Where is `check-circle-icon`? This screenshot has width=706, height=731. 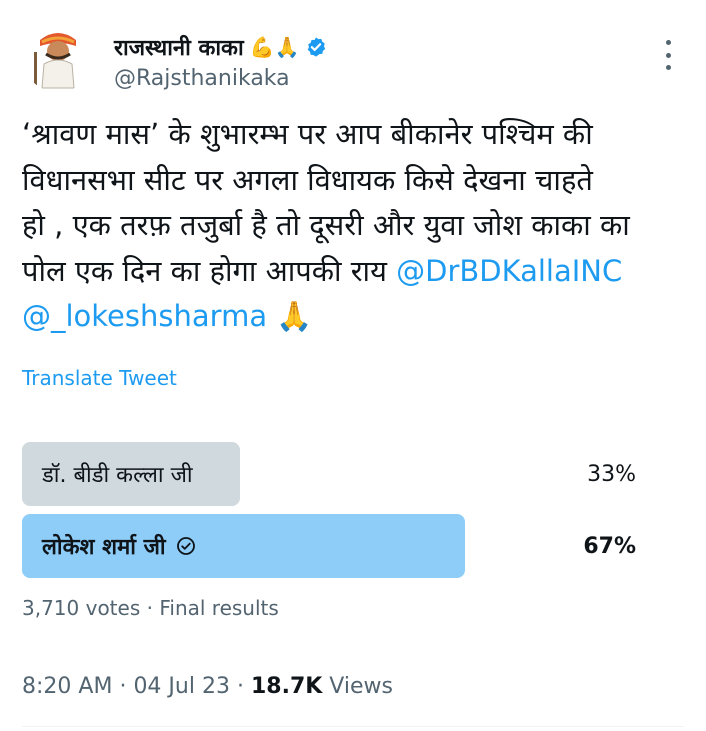
check-circle-icon is located at coordinates (186, 546).